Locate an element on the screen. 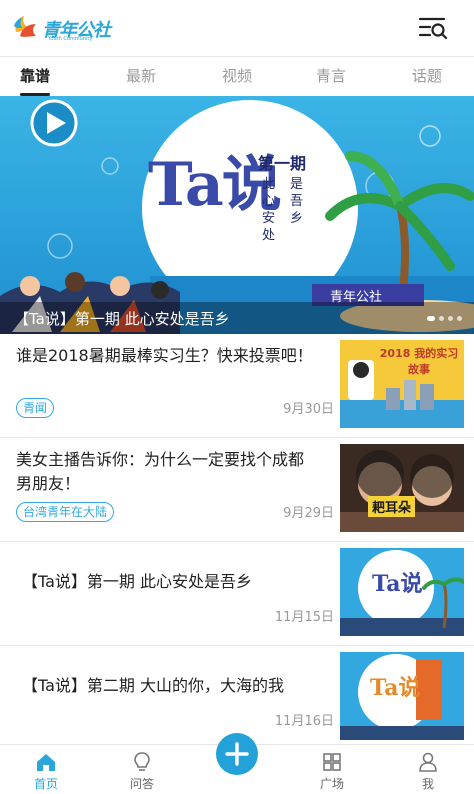  banner-dot-active is located at coordinates (431, 318).